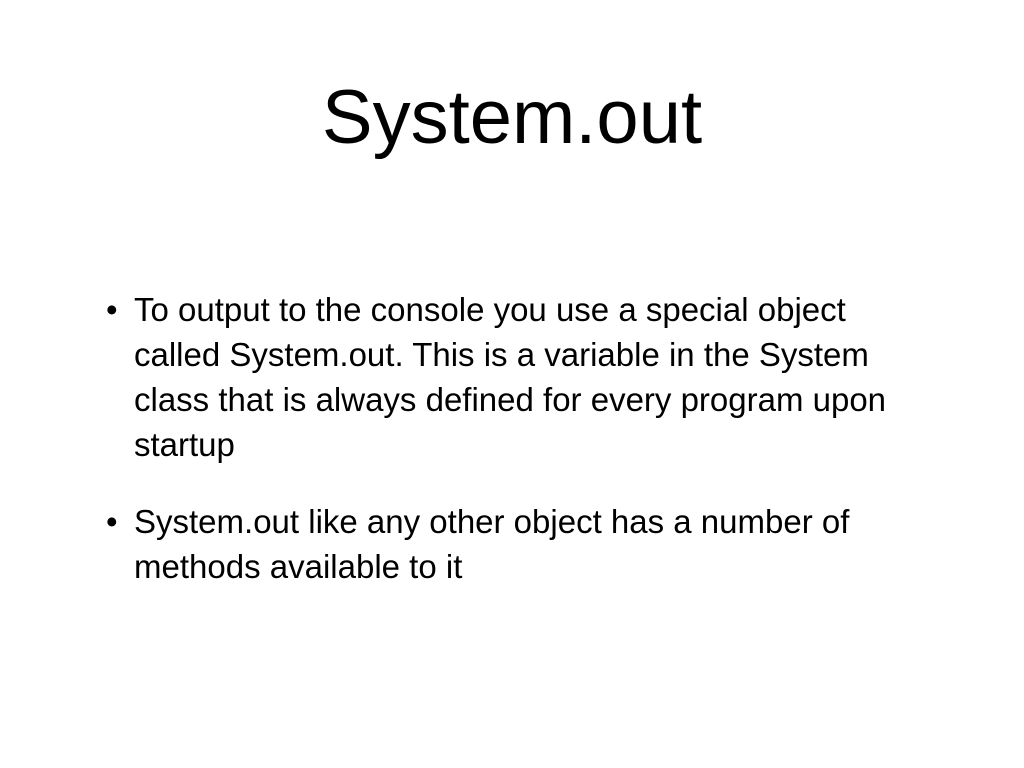 This screenshot has height=768, width=1024. Describe the element at coordinates (512, 117) in the screenshot. I see `slide-title: System.out` at that location.